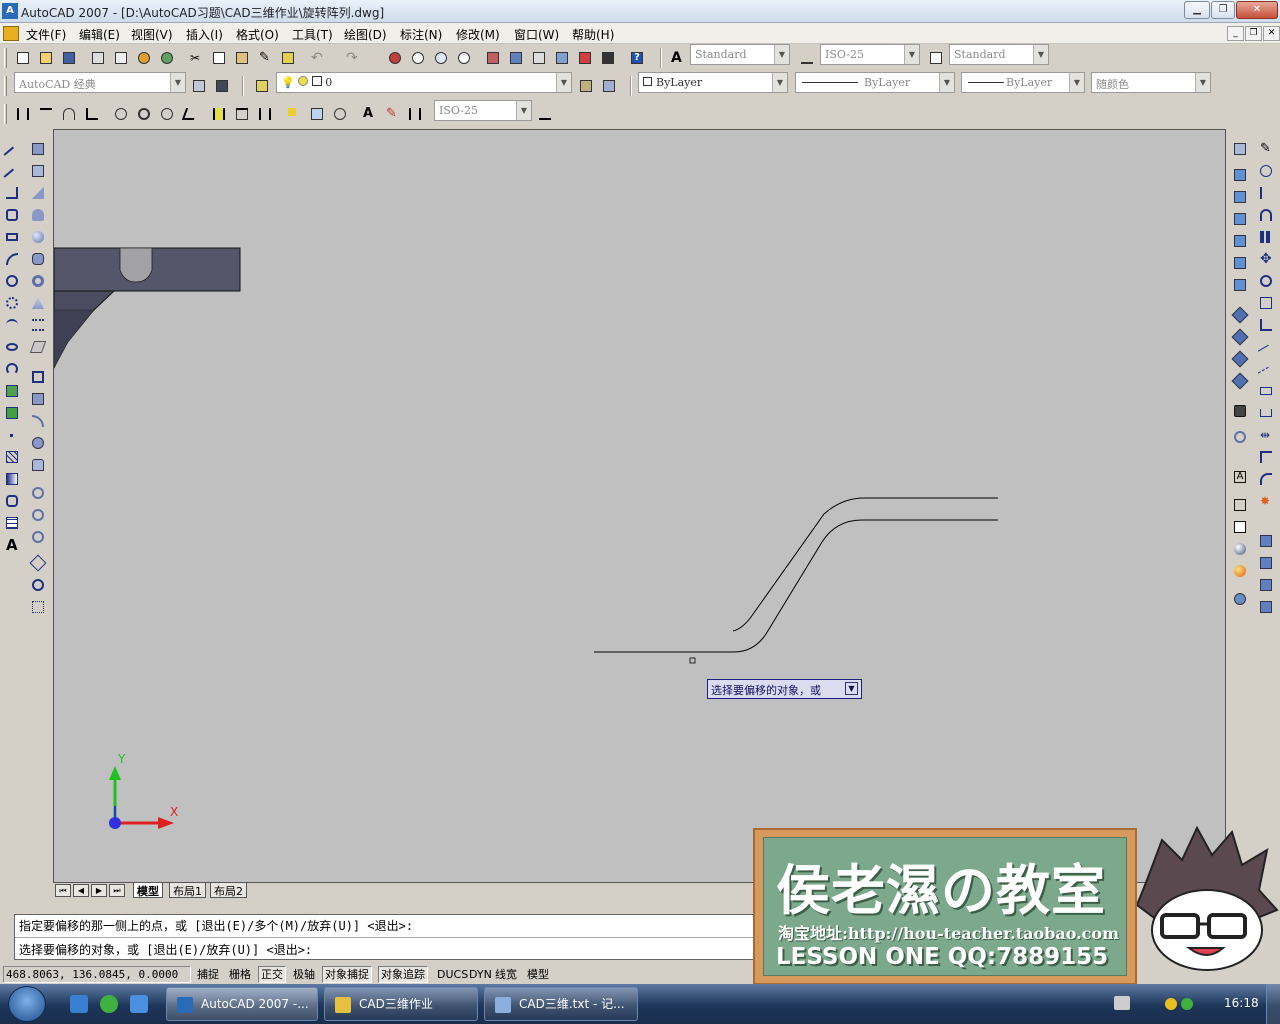 This screenshot has height=1024, width=1280. What do you see at coordinates (167, 114) in the screenshot?
I see `diameter-dim-icon` at bounding box center [167, 114].